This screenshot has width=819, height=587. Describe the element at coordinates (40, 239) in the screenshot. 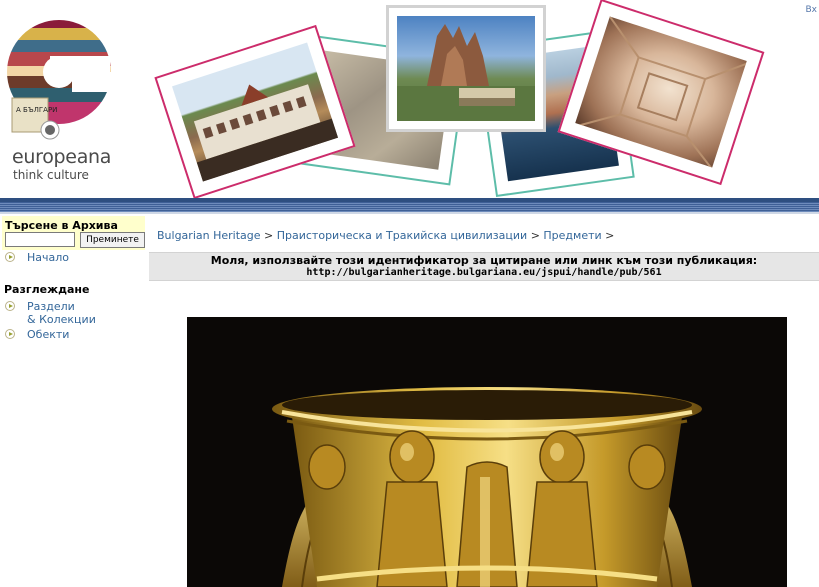

I see `search-input` at that location.